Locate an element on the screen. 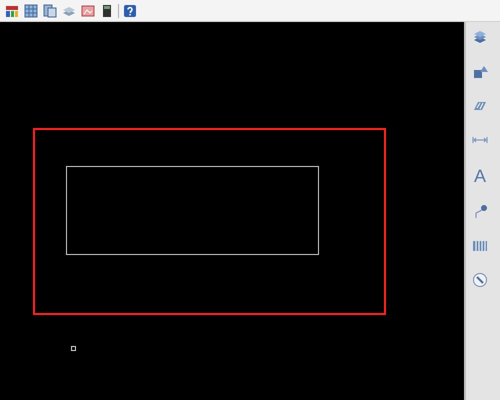 This screenshot has width=500, height=400. document-icon is located at coordinates (50, 10).